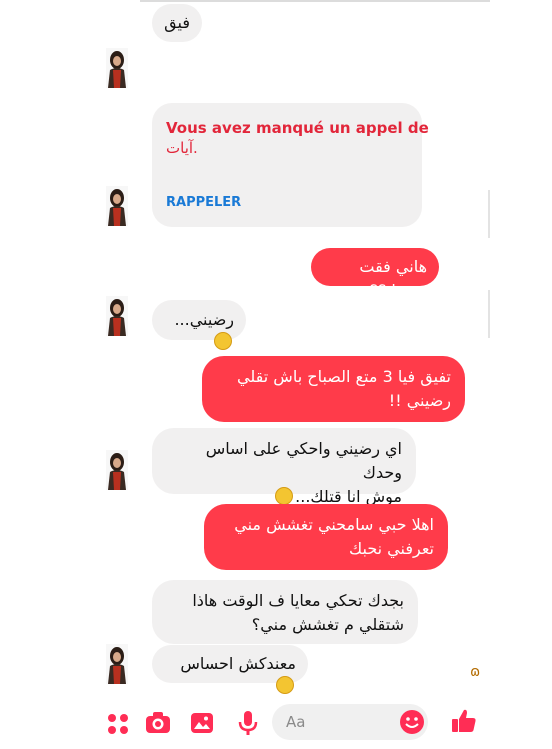 This screenshot has height=749, width=552. I want to click on message-bubble: هاني فقت شفما ؟؟, so click(375, 274).